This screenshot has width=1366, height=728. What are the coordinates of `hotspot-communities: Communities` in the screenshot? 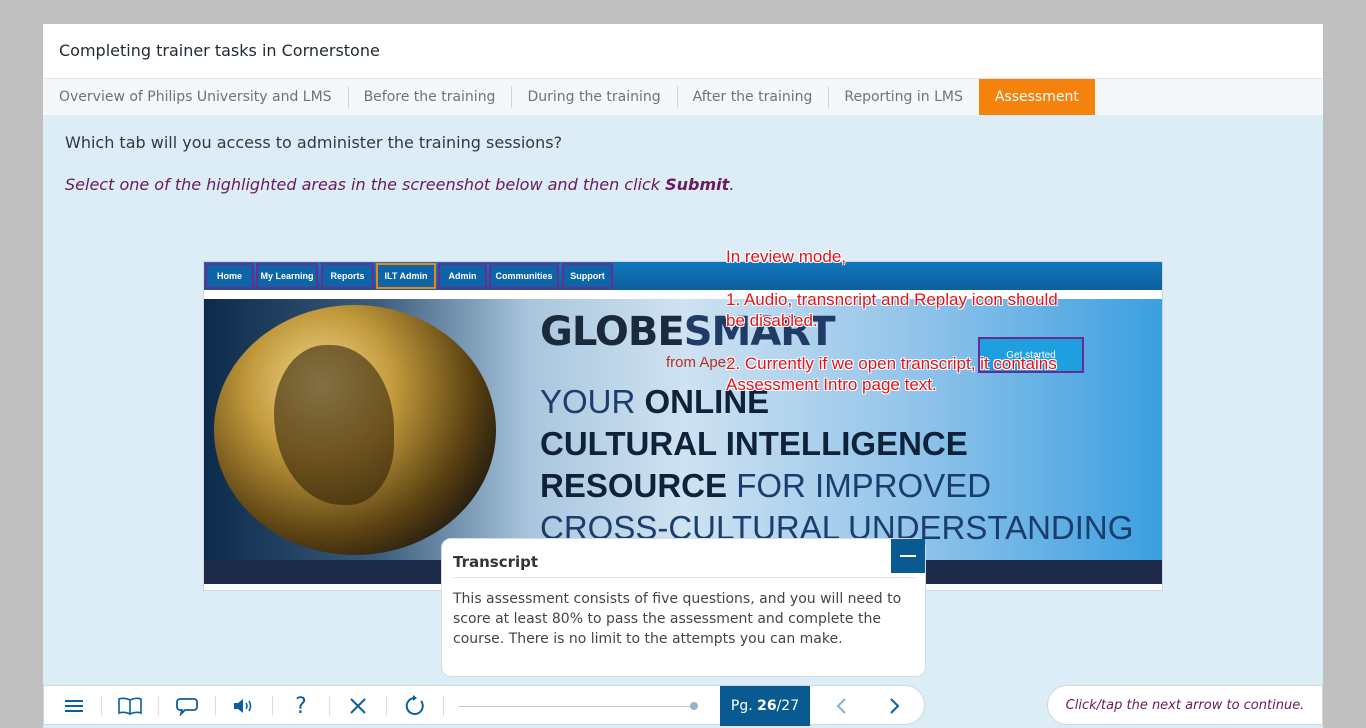 It's located at (524, 276).